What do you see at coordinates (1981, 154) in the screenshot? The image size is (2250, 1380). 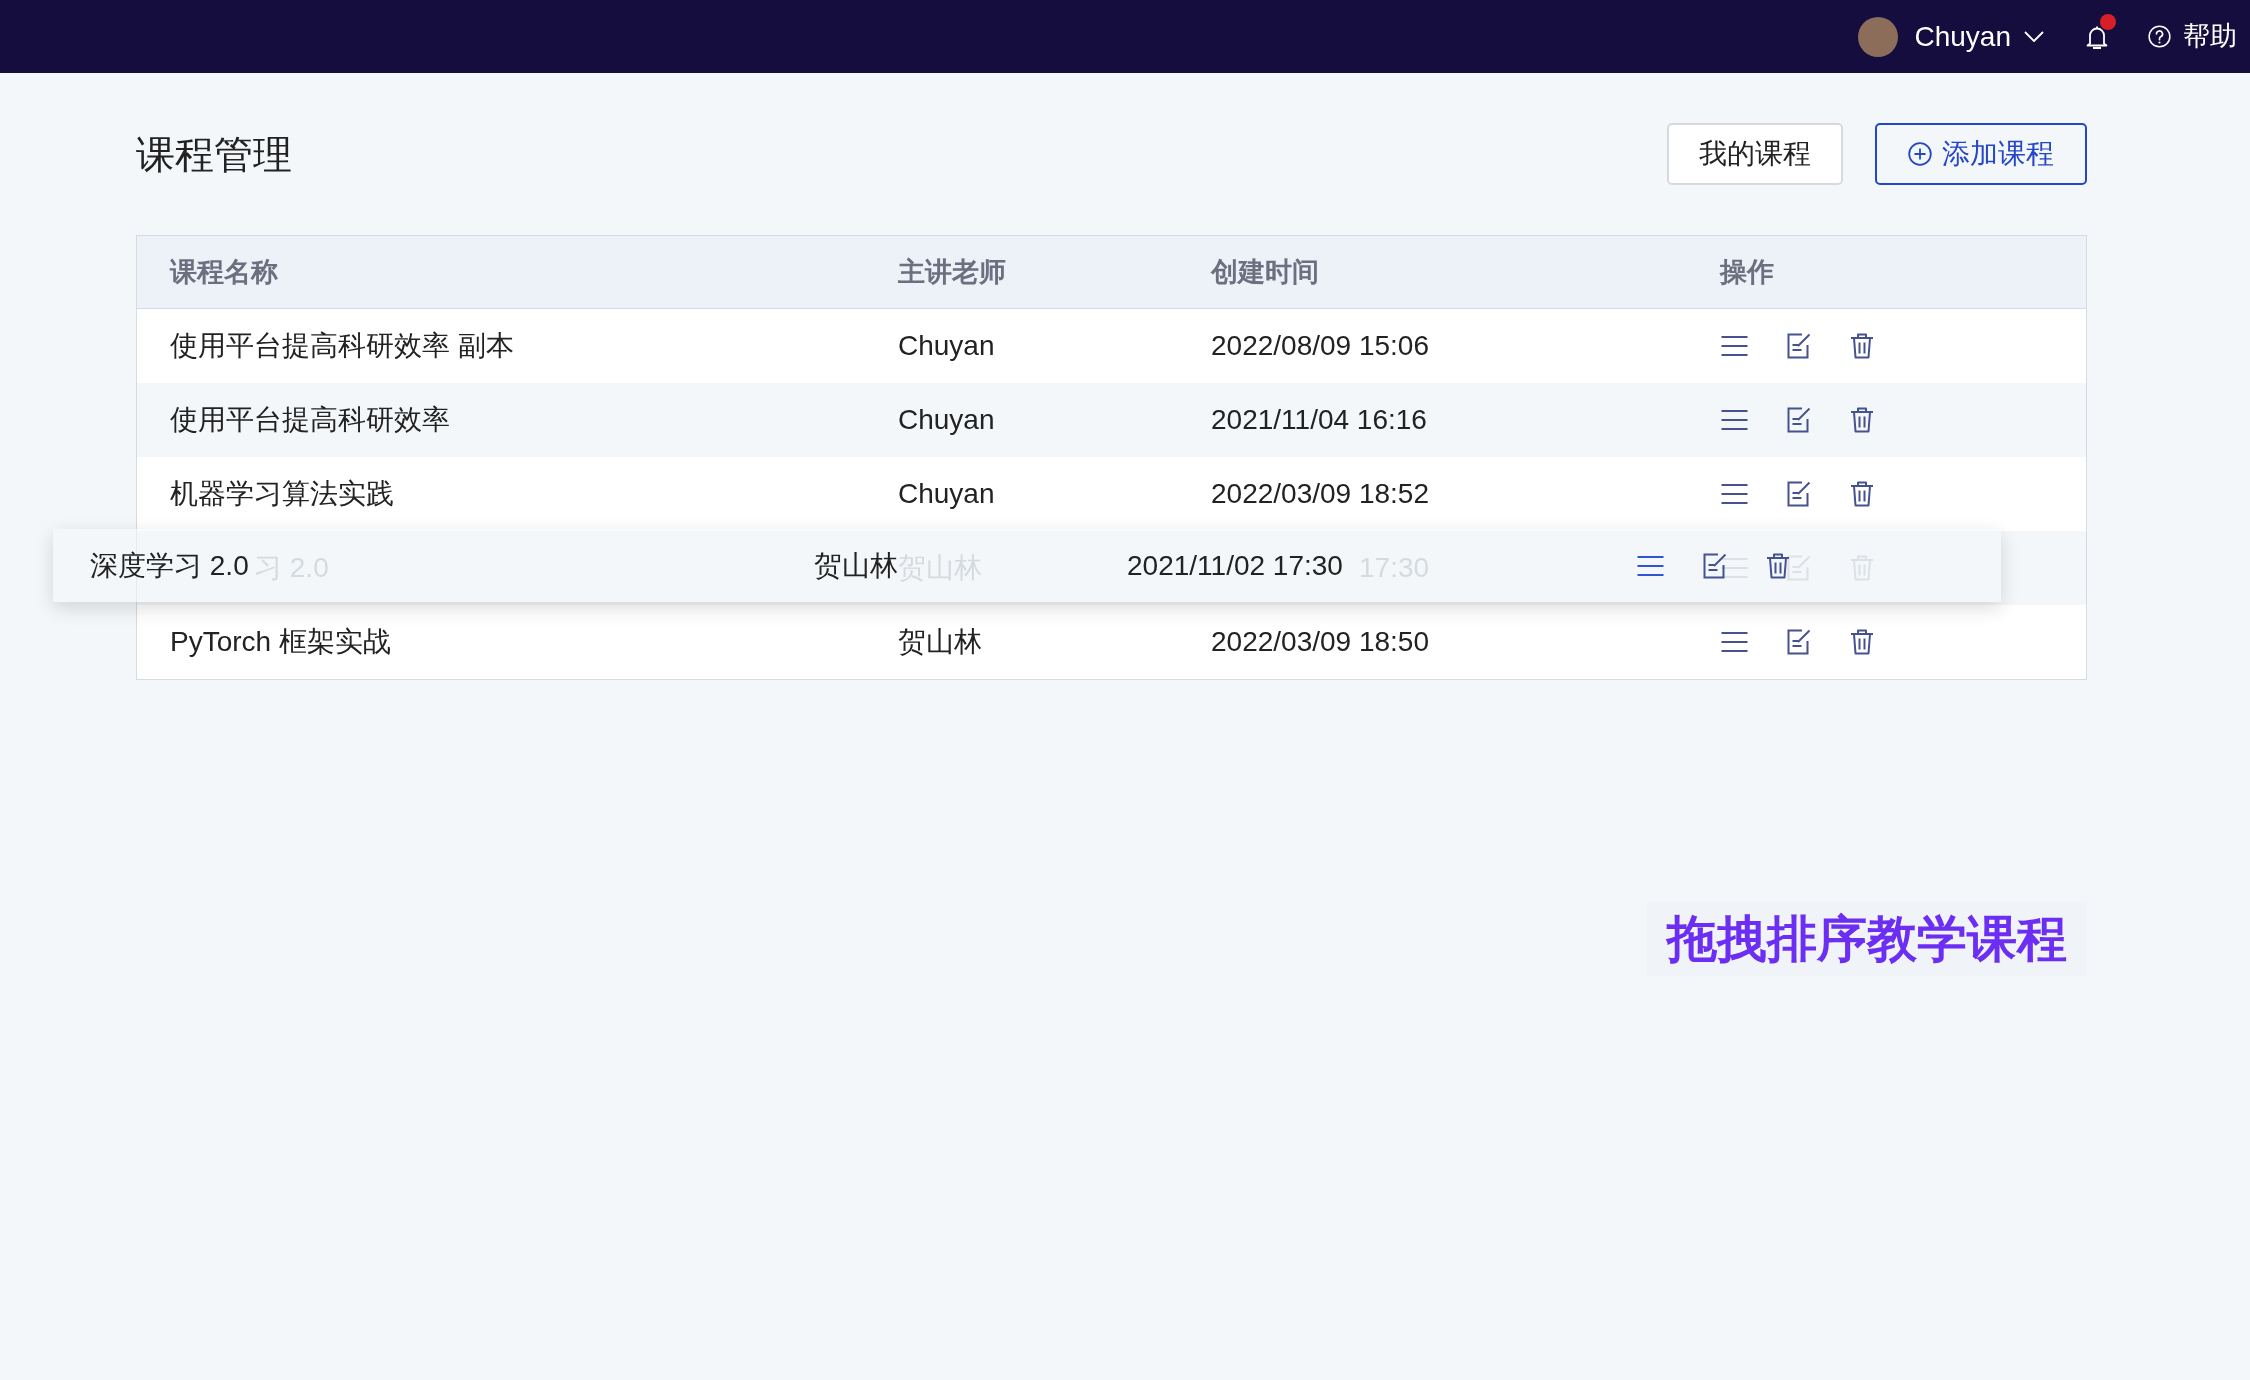 I see `add-course-button: 添加课程` at bounding box center [1981, 154].